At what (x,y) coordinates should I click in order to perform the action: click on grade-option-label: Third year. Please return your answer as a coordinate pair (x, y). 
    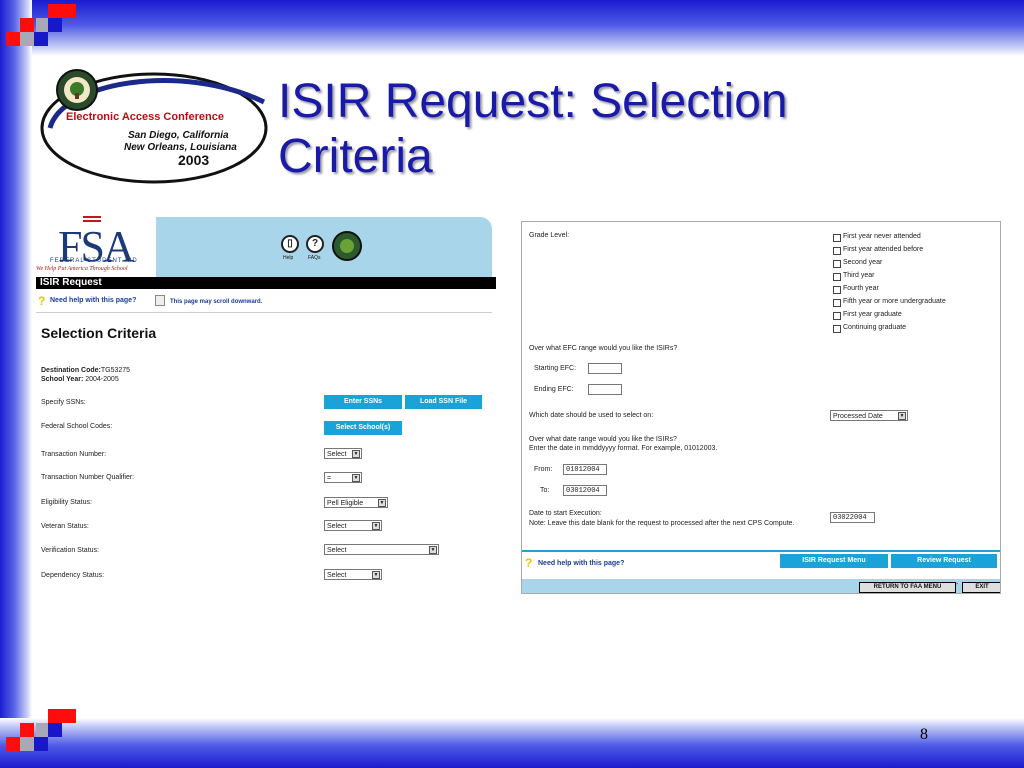
    Looking at the image, I should click on (859, 275).